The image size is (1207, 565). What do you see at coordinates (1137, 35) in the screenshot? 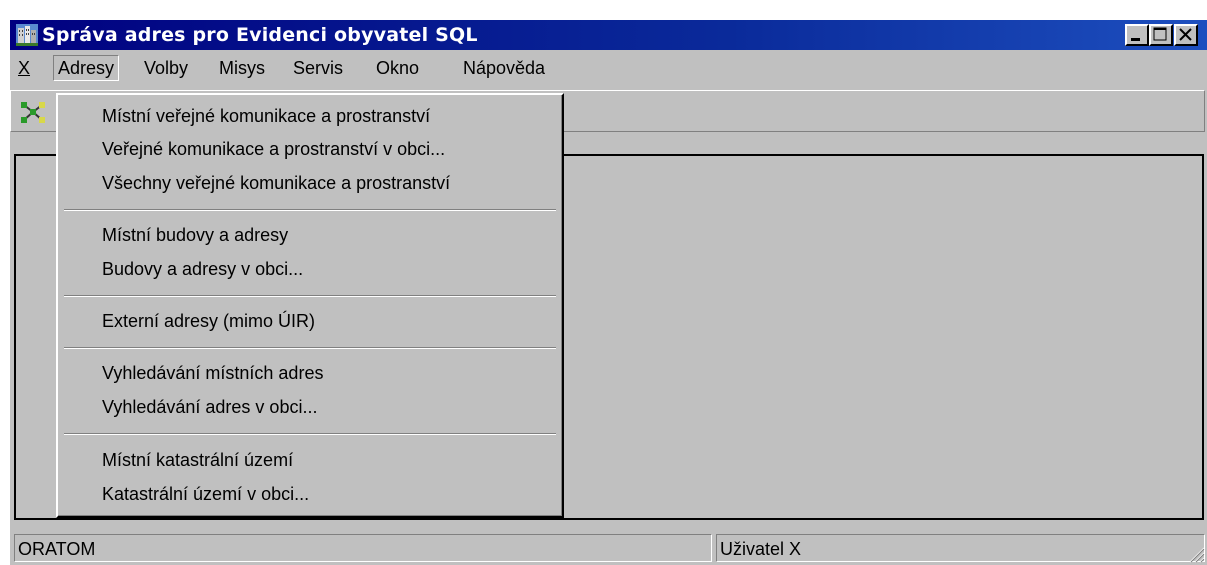
I see `minimize-button` at bounding box center [1137, 35].